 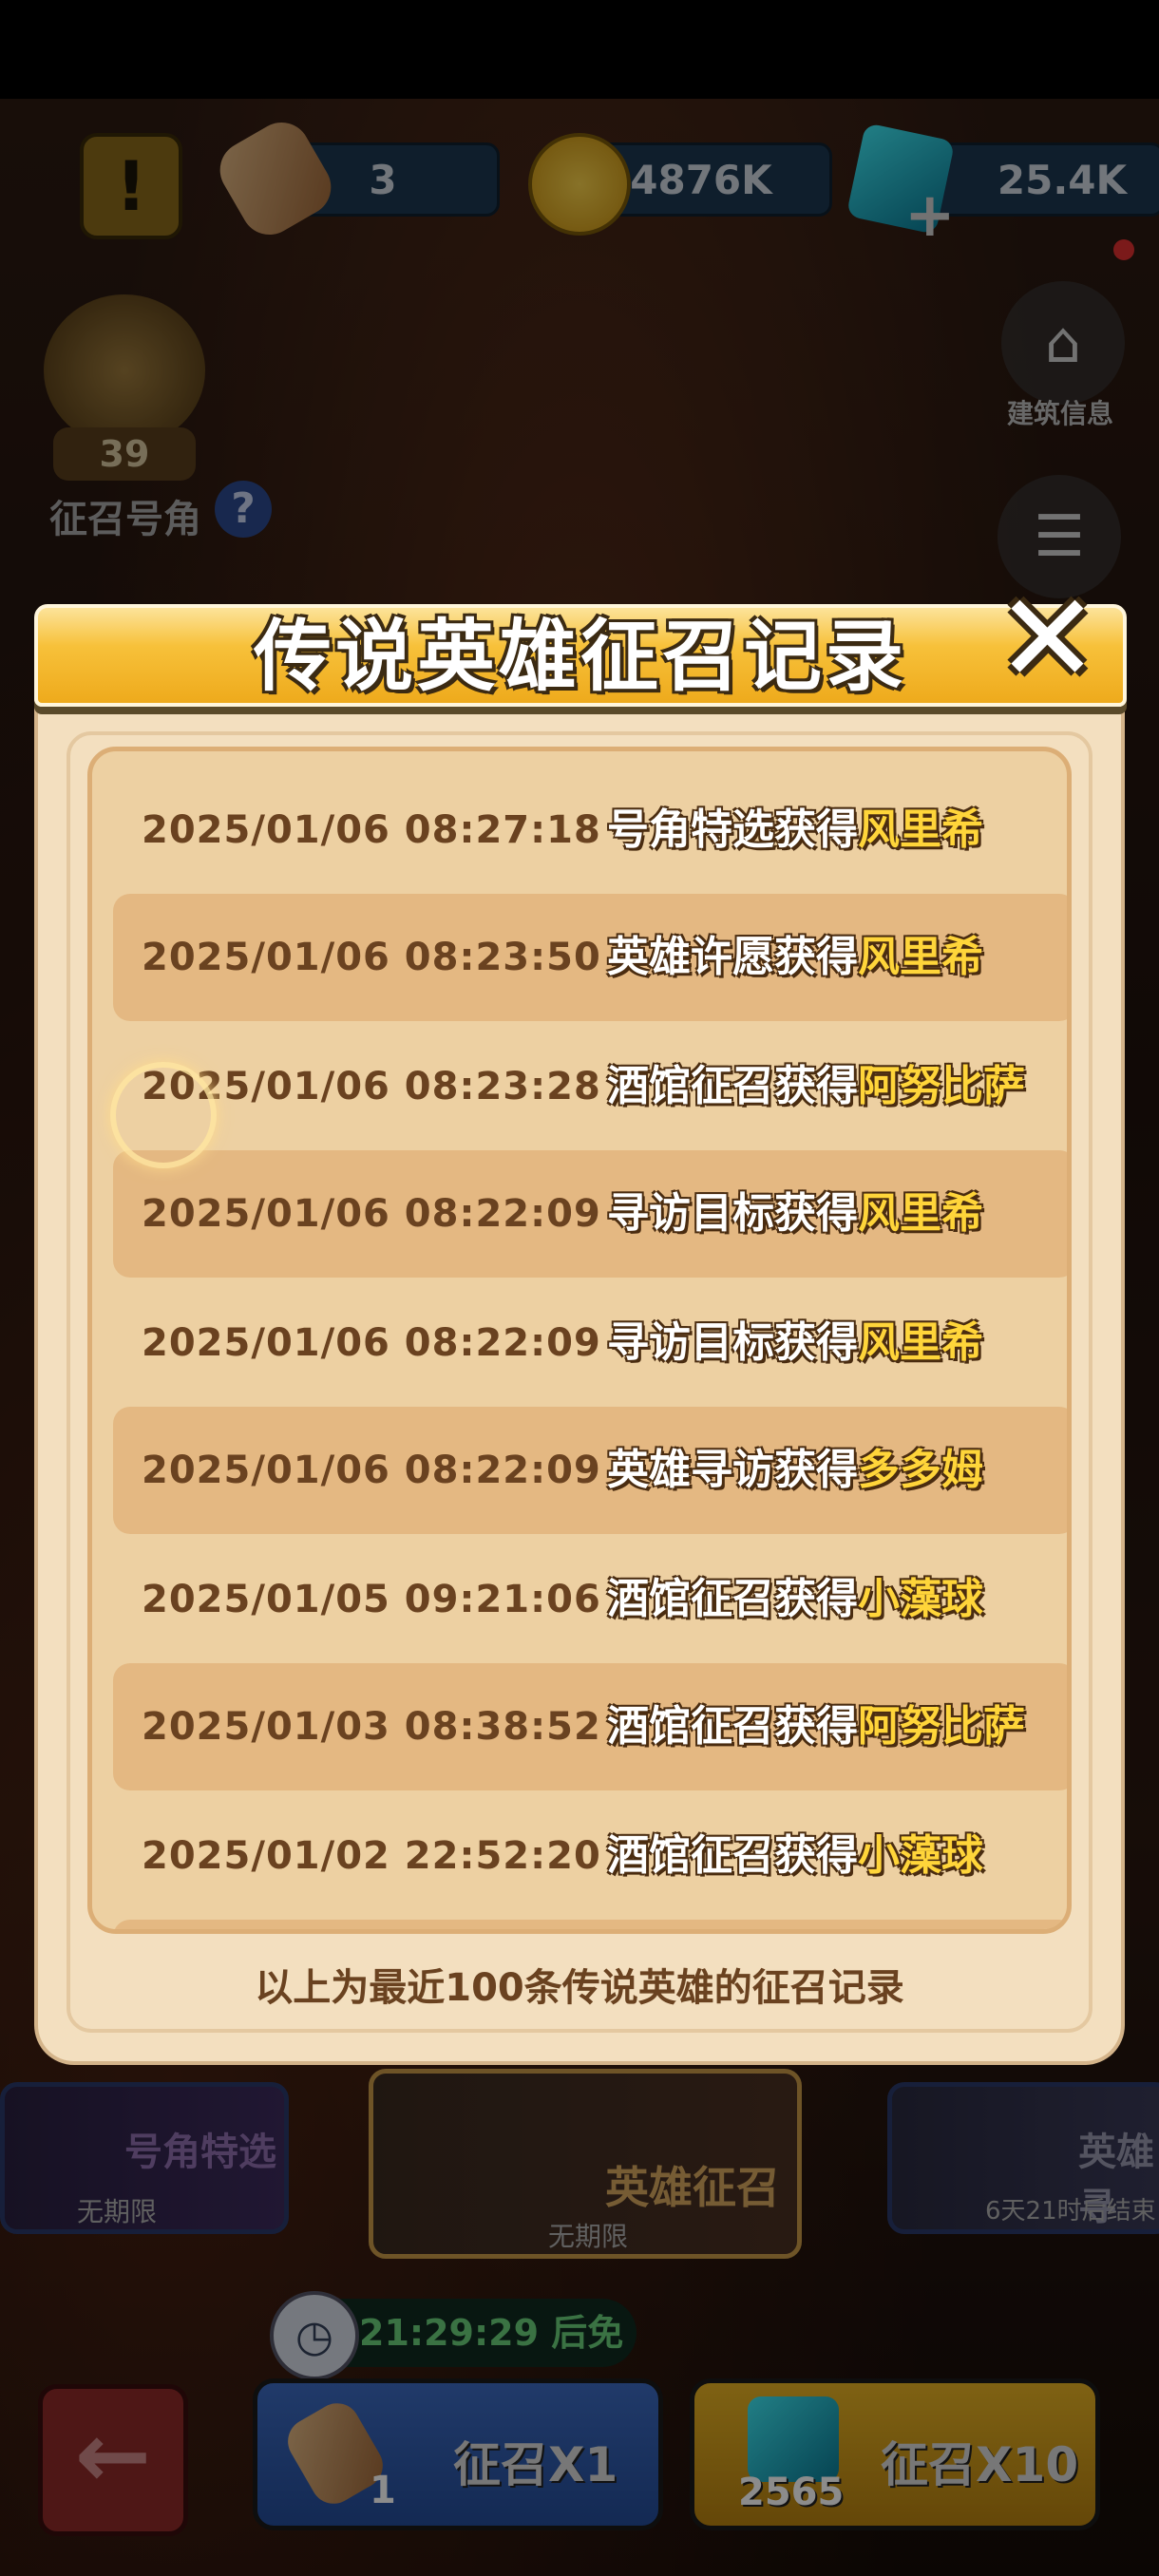 I want to click on record-desc: 号角特选获得风里希, so click(x=795, y=830).